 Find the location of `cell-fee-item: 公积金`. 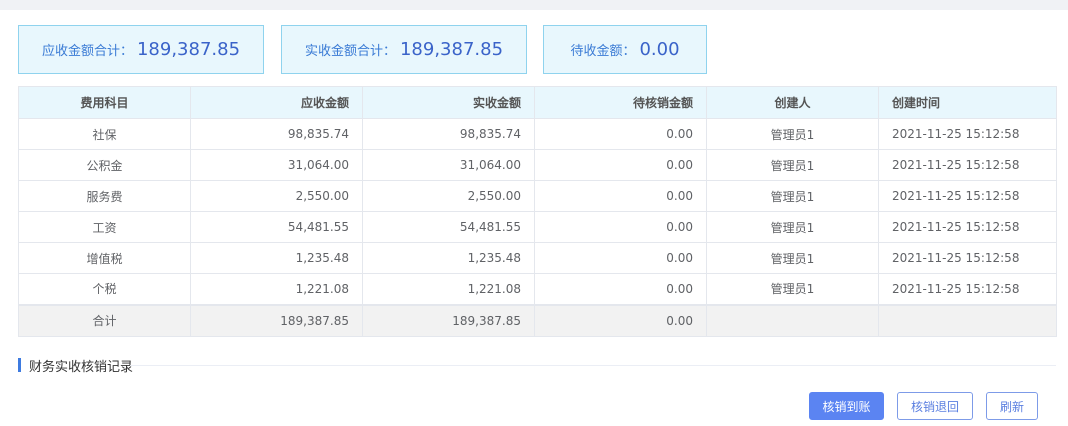

cell-fee-item: 公积金 is located at coordinates (104, 165).